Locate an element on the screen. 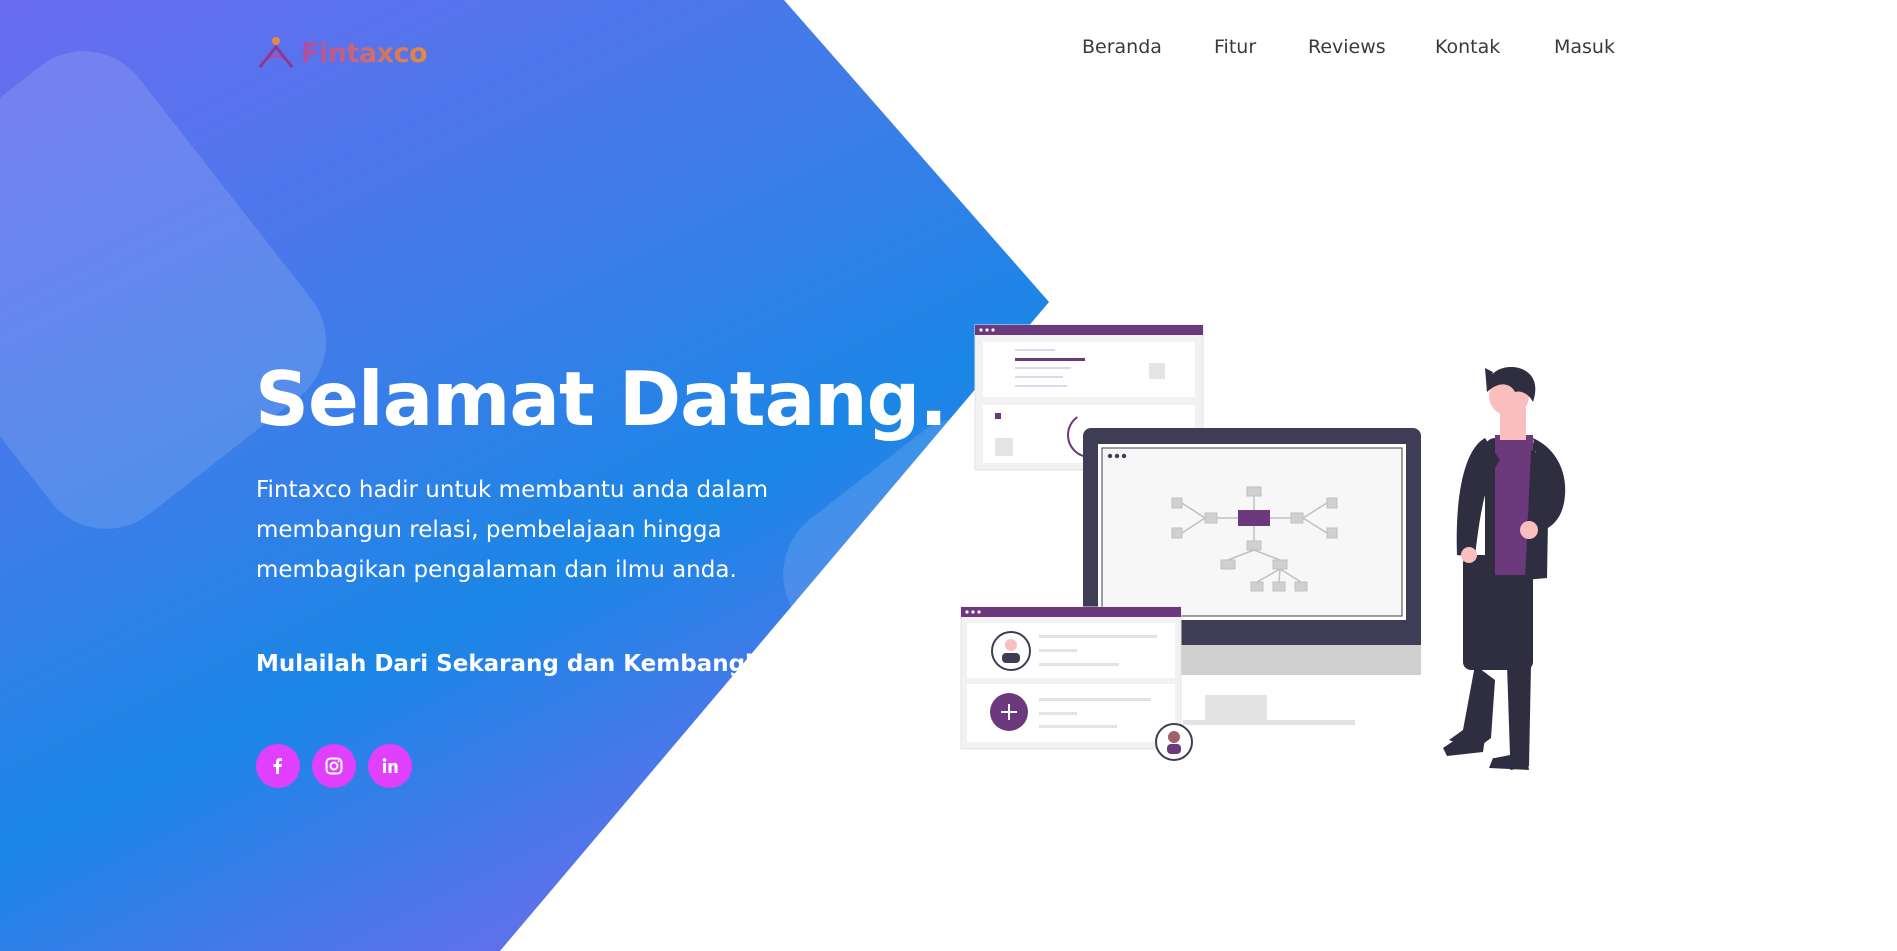  brand-logo: Fintaxco is located at coordinates (341, 53).